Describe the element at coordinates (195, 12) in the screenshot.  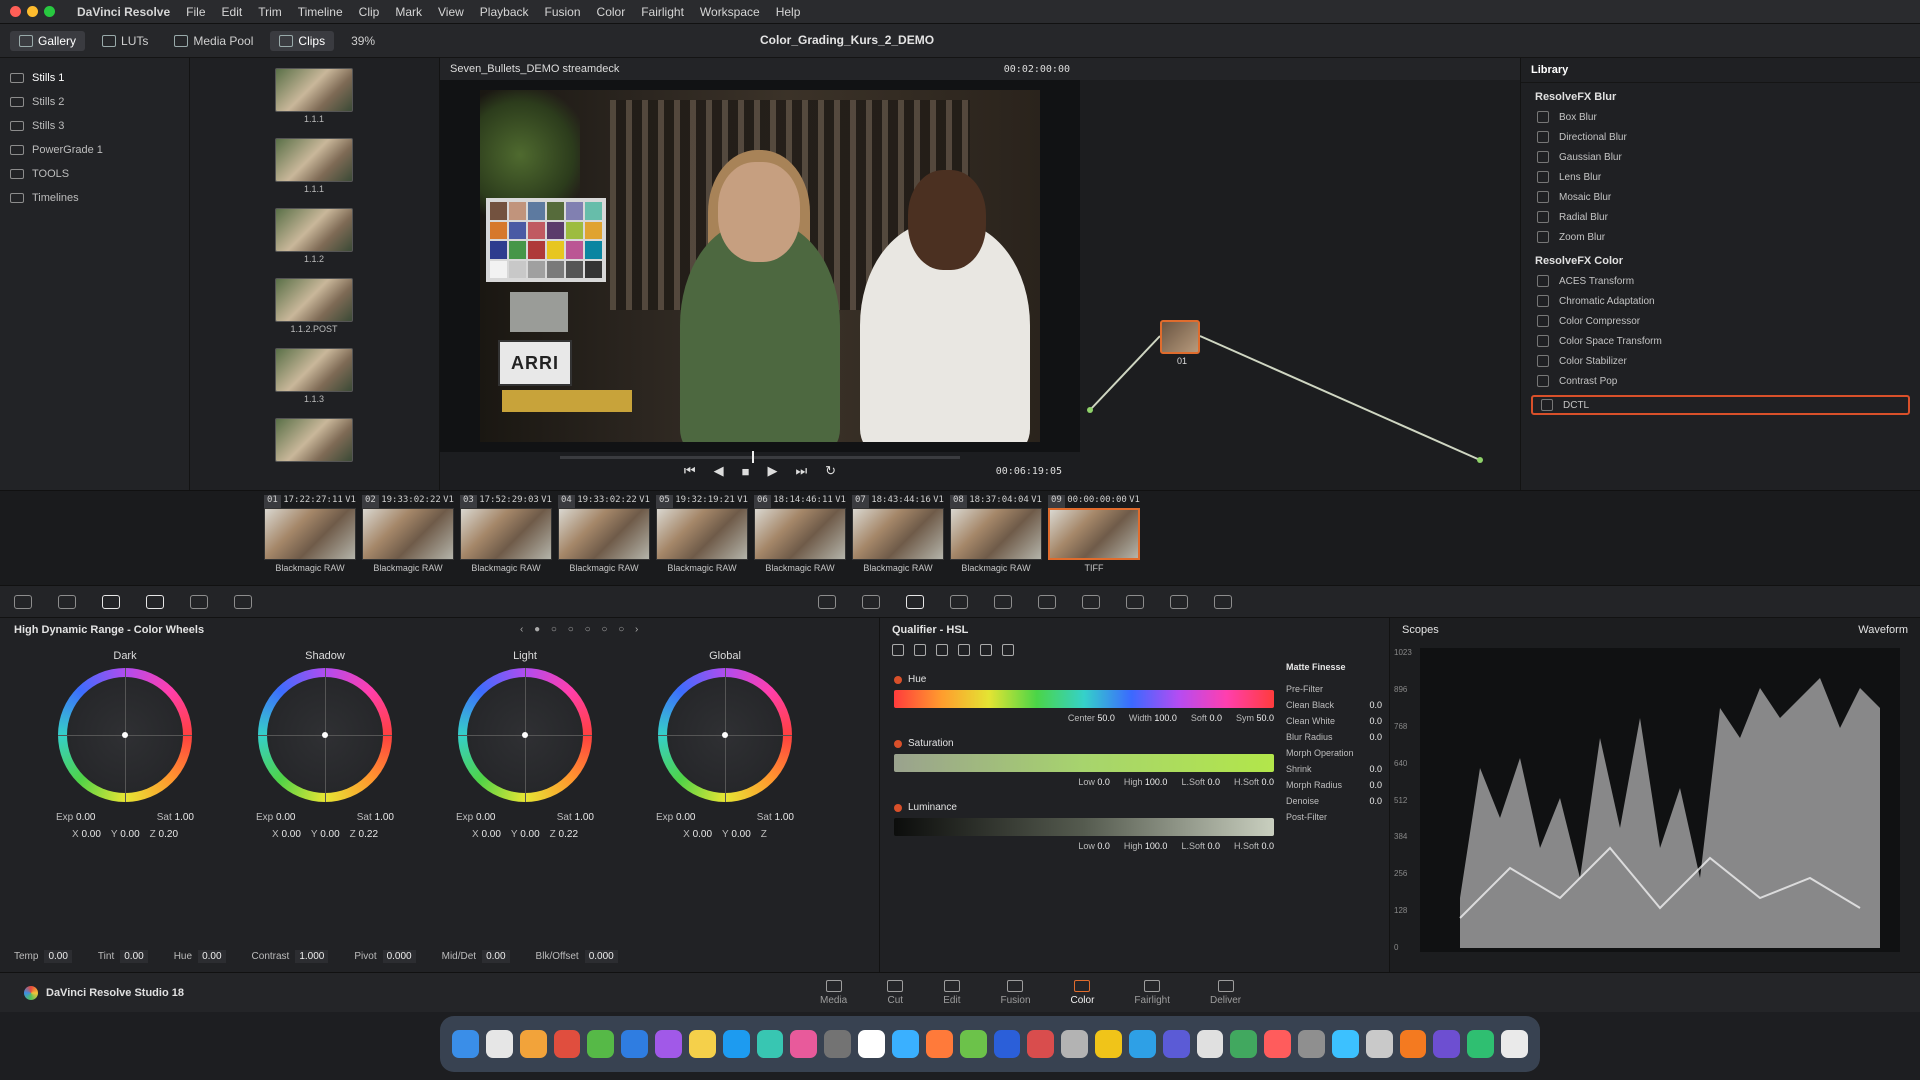
I see `menu-file: File` at that location.